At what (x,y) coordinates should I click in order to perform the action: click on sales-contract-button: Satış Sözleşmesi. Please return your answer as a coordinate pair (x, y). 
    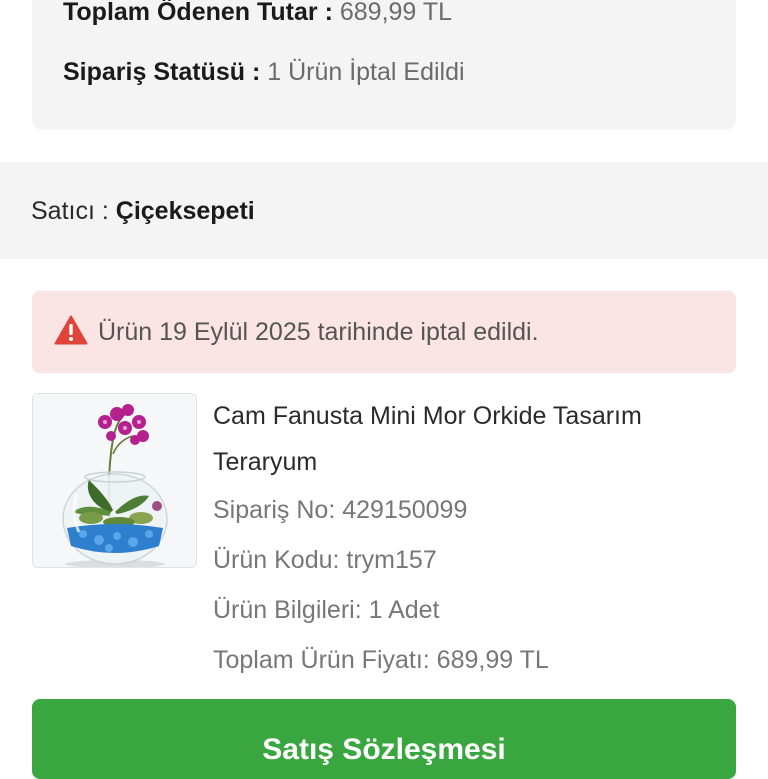
    Looking at the image, I should click on (384, 739).